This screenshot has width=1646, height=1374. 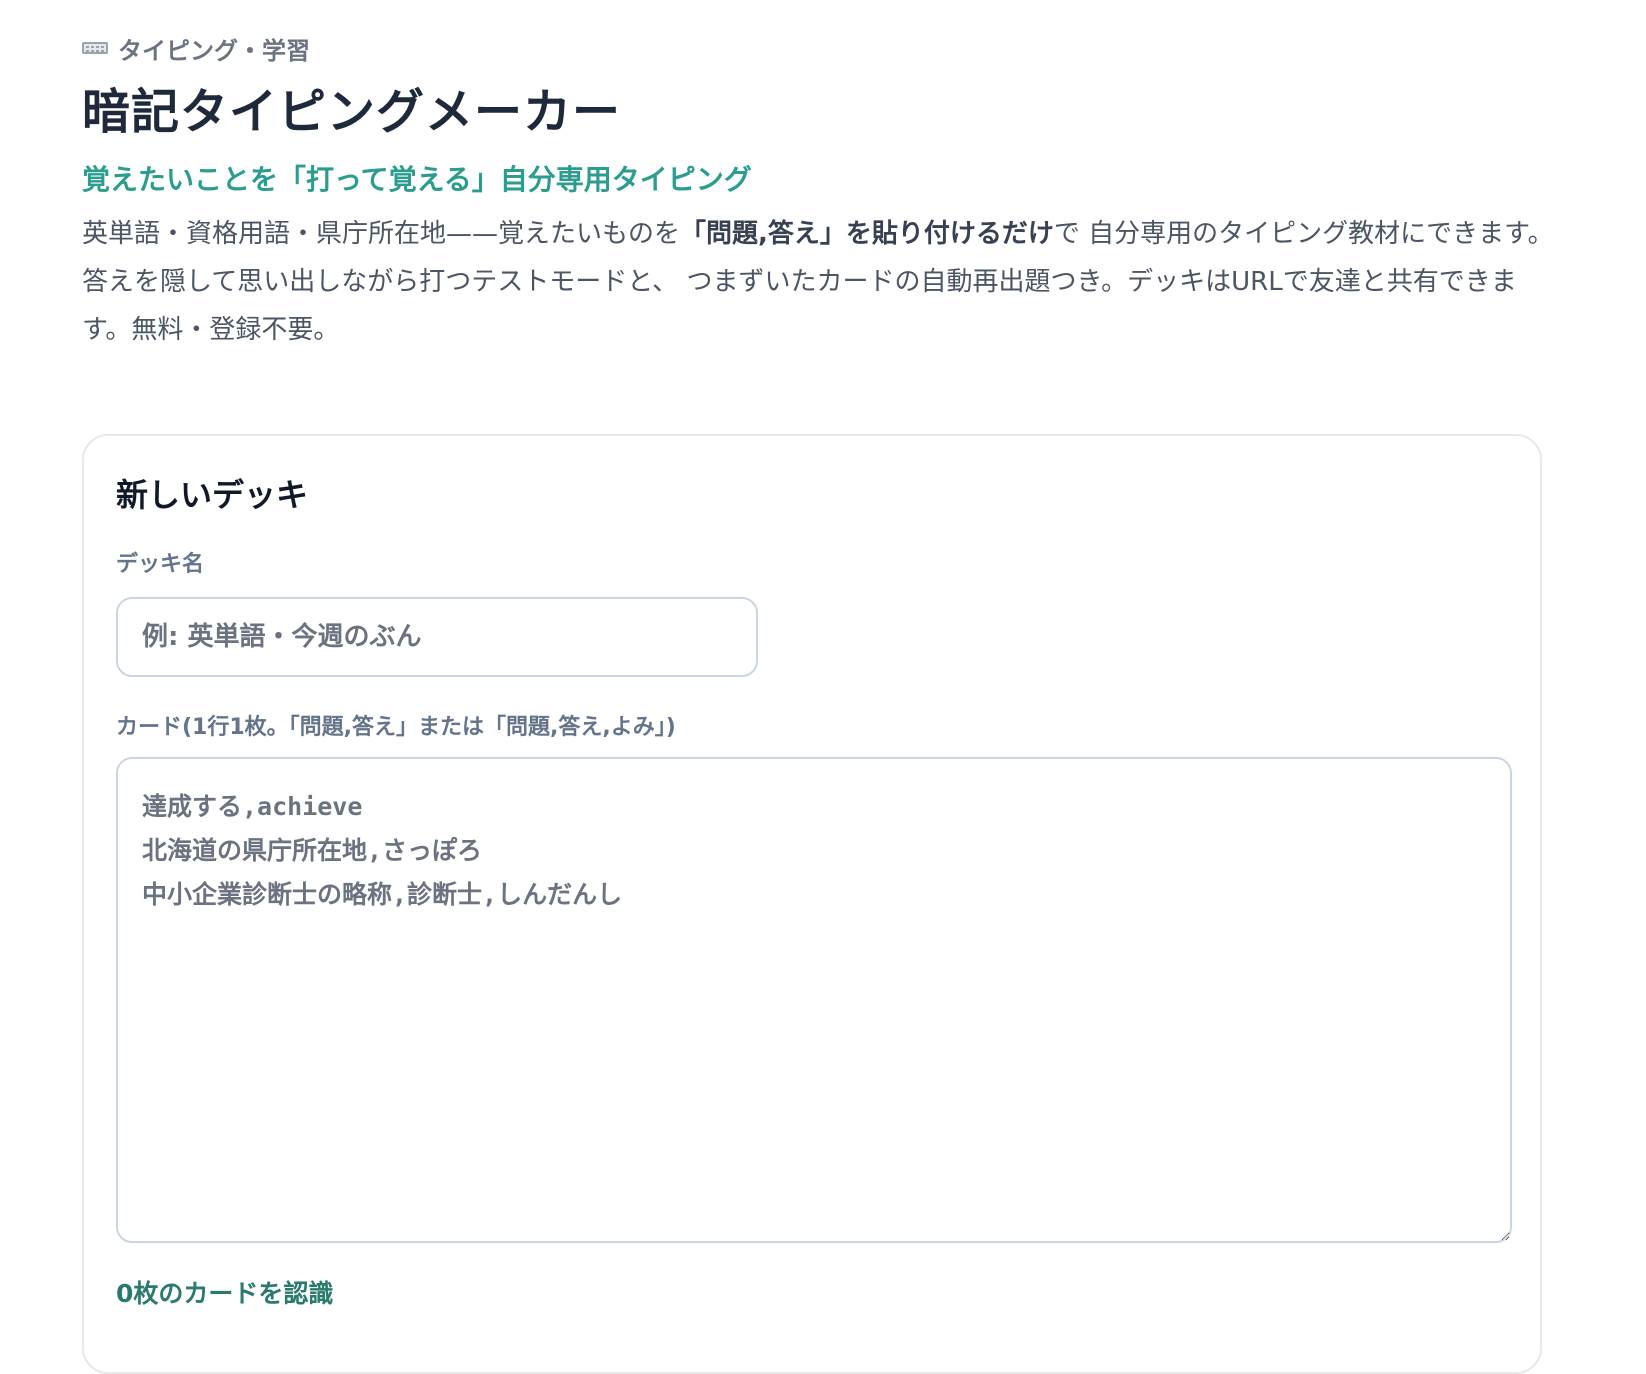 What do you see at coordinates (864, 48) in the screenshot?
I see `category-line: タイピング・学習` at bounding box center [864, 48].